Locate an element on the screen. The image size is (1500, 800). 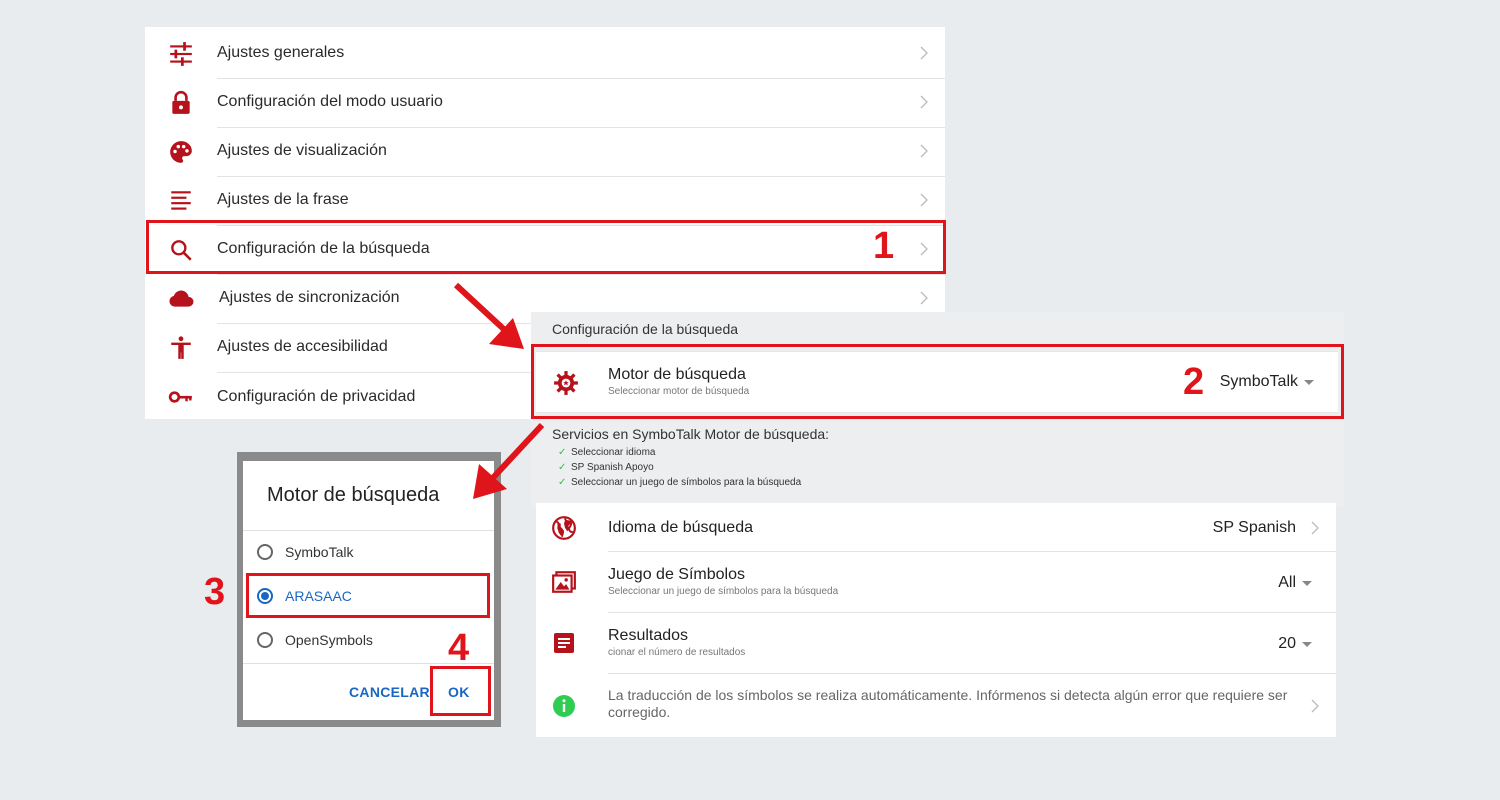
option-label: OpenSymbols is located at coordinates (329, 640).